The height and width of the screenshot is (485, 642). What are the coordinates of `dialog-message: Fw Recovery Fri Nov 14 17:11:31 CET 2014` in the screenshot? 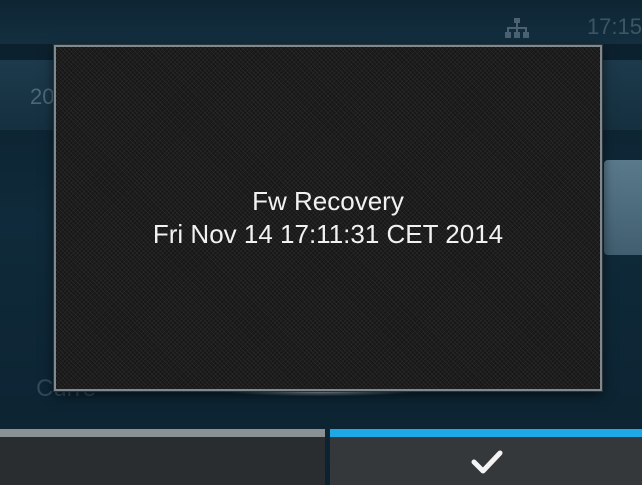 It's located at (328, 218).